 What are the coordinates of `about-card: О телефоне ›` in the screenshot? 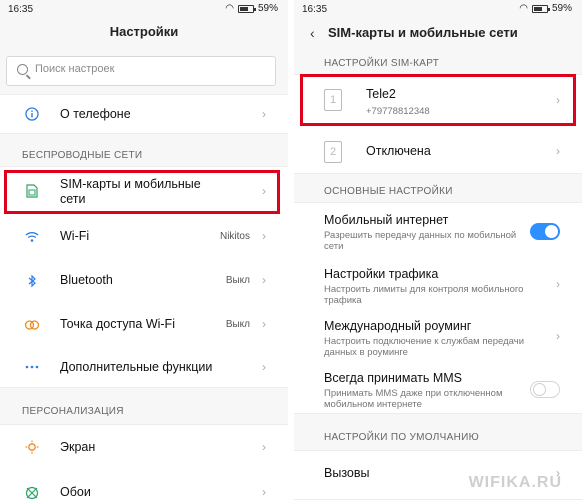 It's located at (144, 114).